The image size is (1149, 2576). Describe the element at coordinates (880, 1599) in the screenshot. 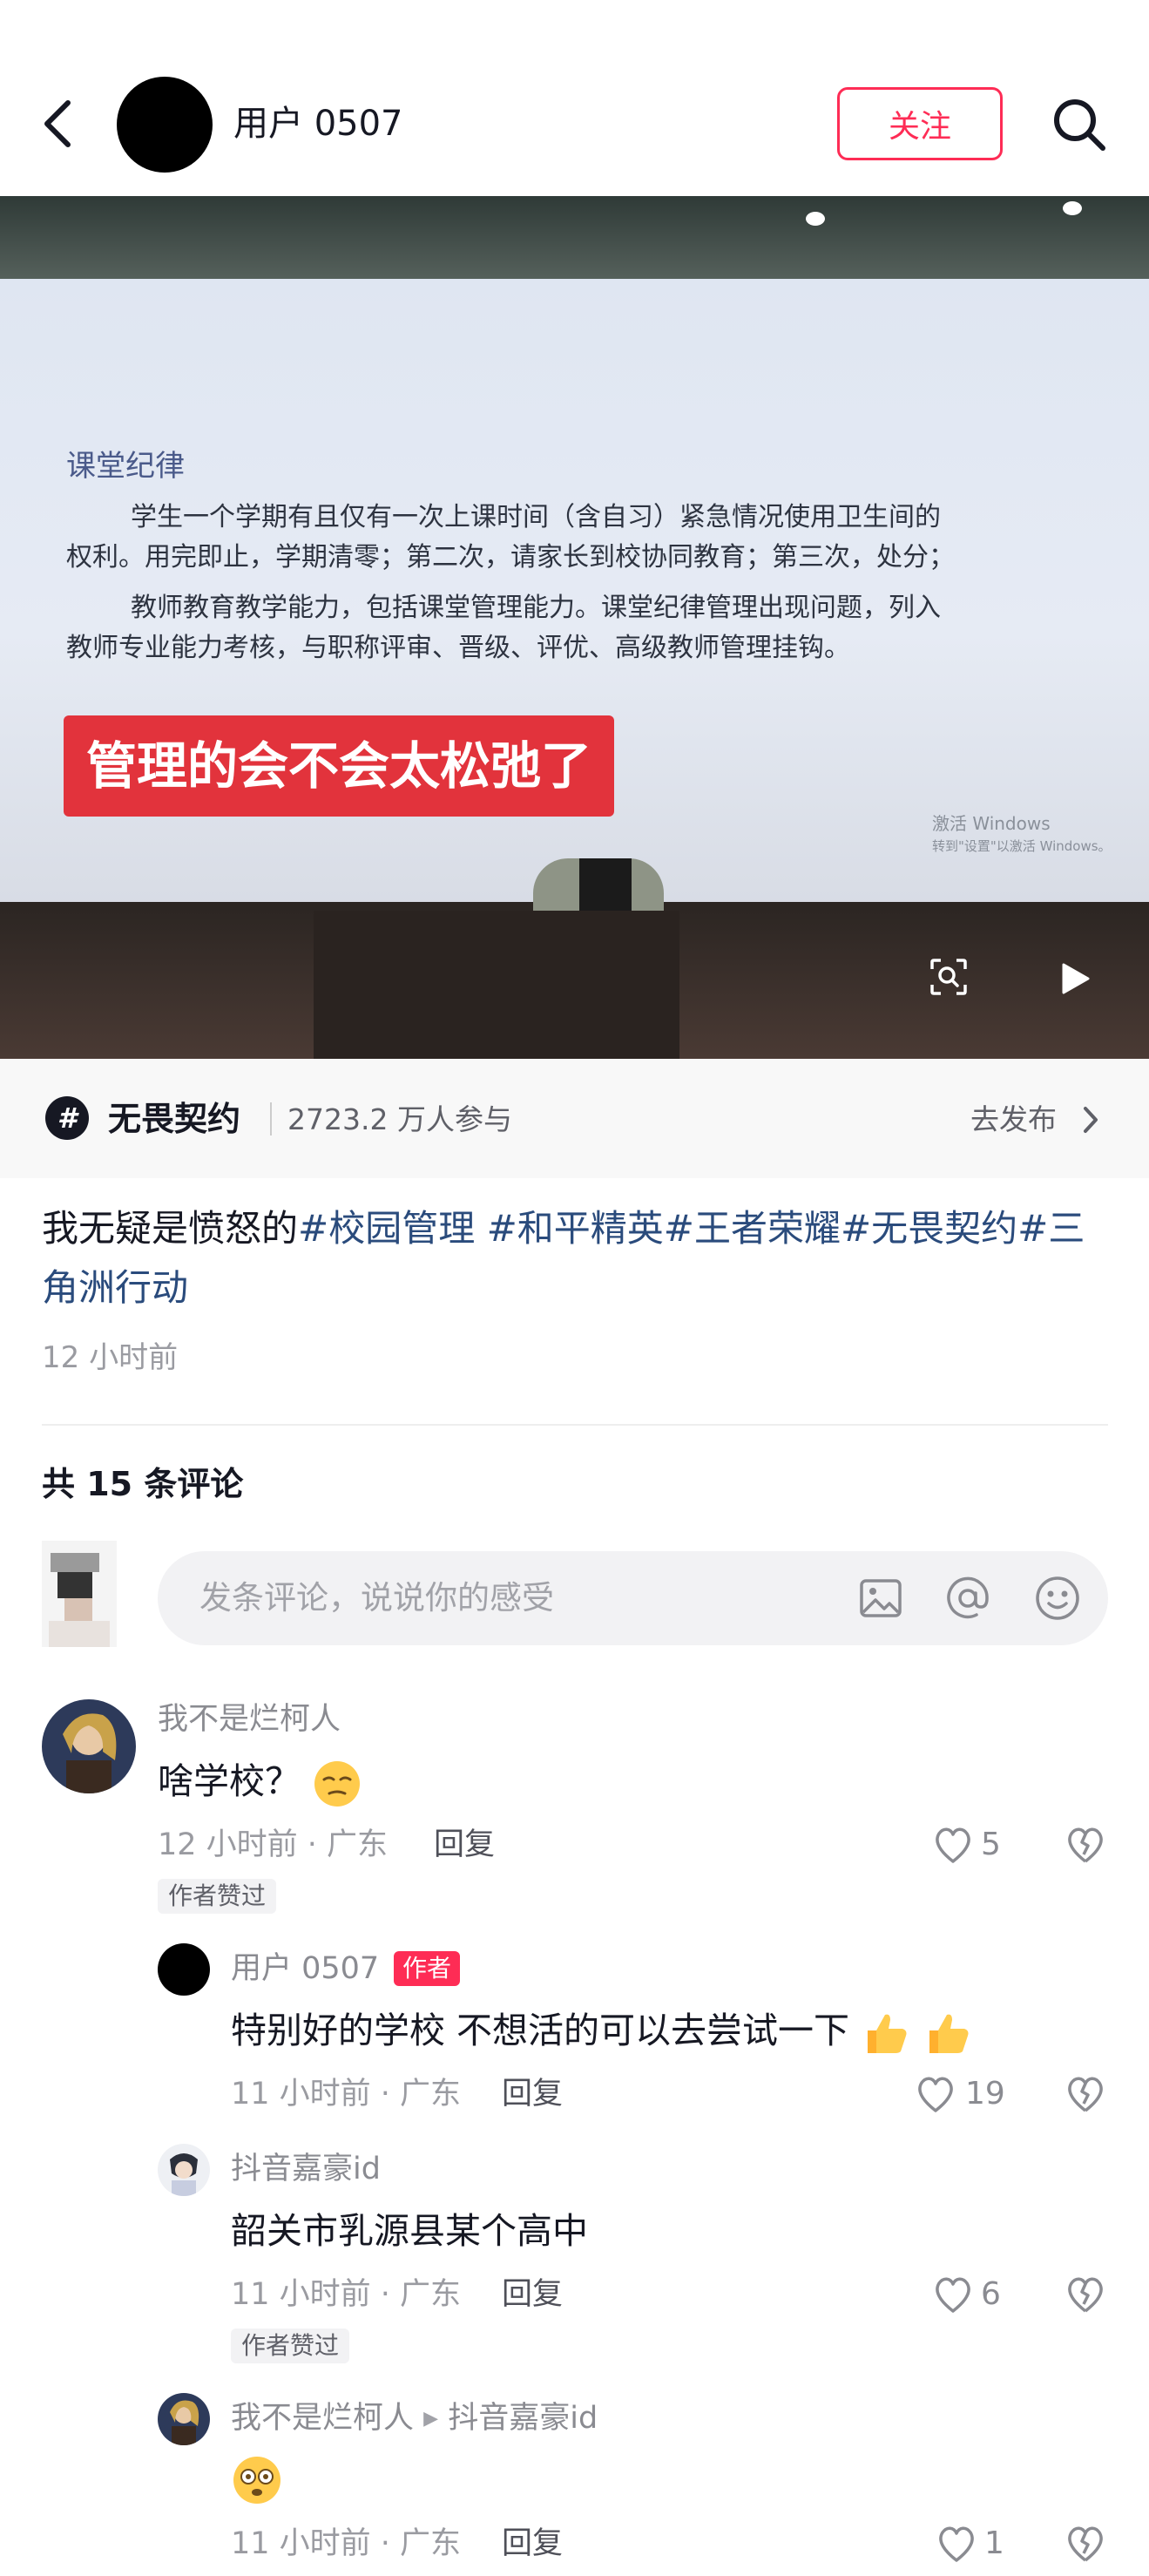

I see `image-icon` at that location.